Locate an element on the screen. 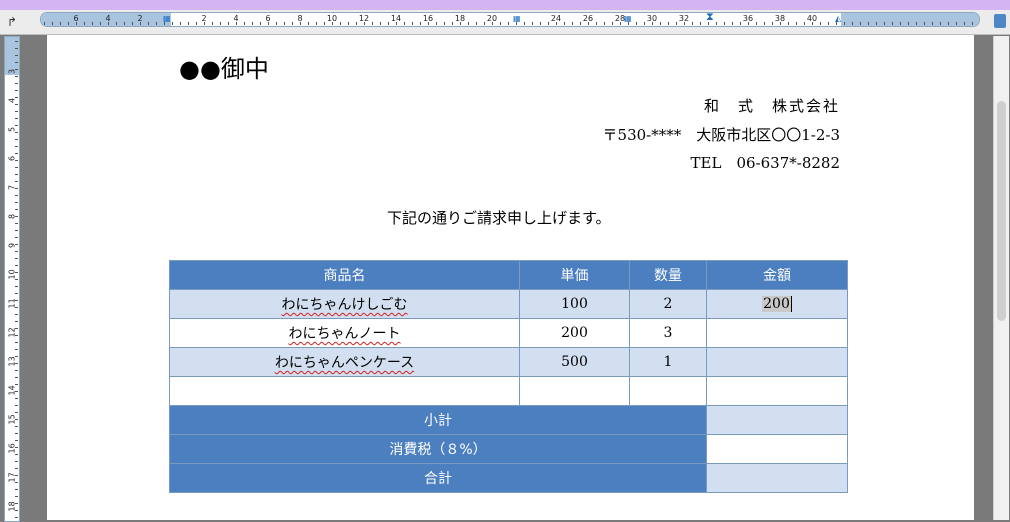  subtotal-amount-cell is located at coordinates (777, 420).